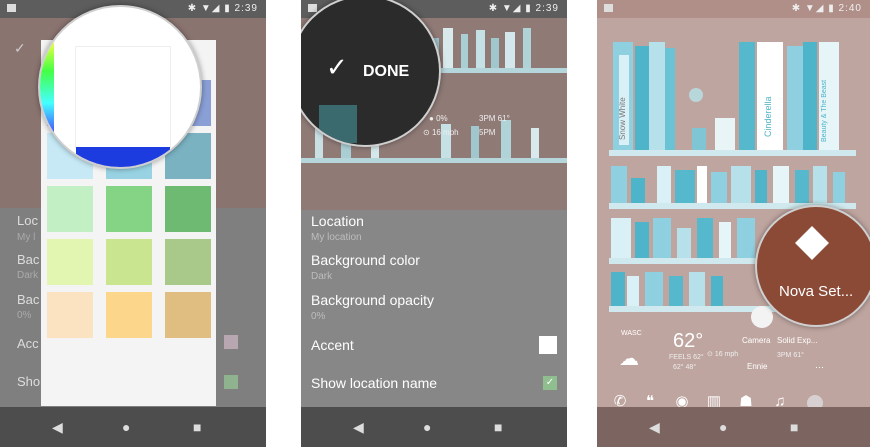 The height and width of the screenshot is (447, 870). What do you see at coordinates (338, 124) in the screenshot?
I see `shelf-detail` at bounding box center [338, 124].